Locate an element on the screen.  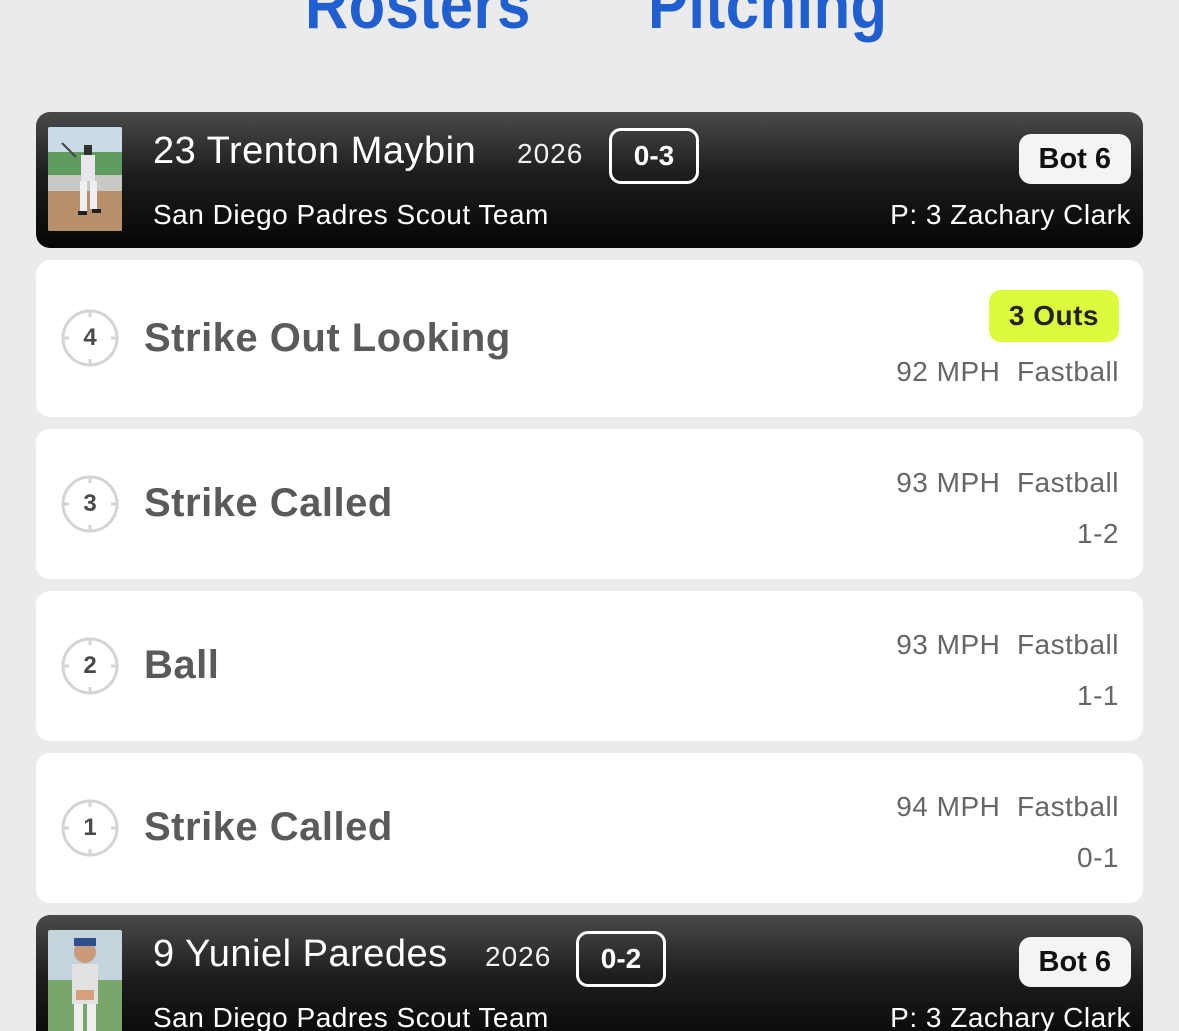
baseball-icon: 4 is located at coordinates (90, 338).